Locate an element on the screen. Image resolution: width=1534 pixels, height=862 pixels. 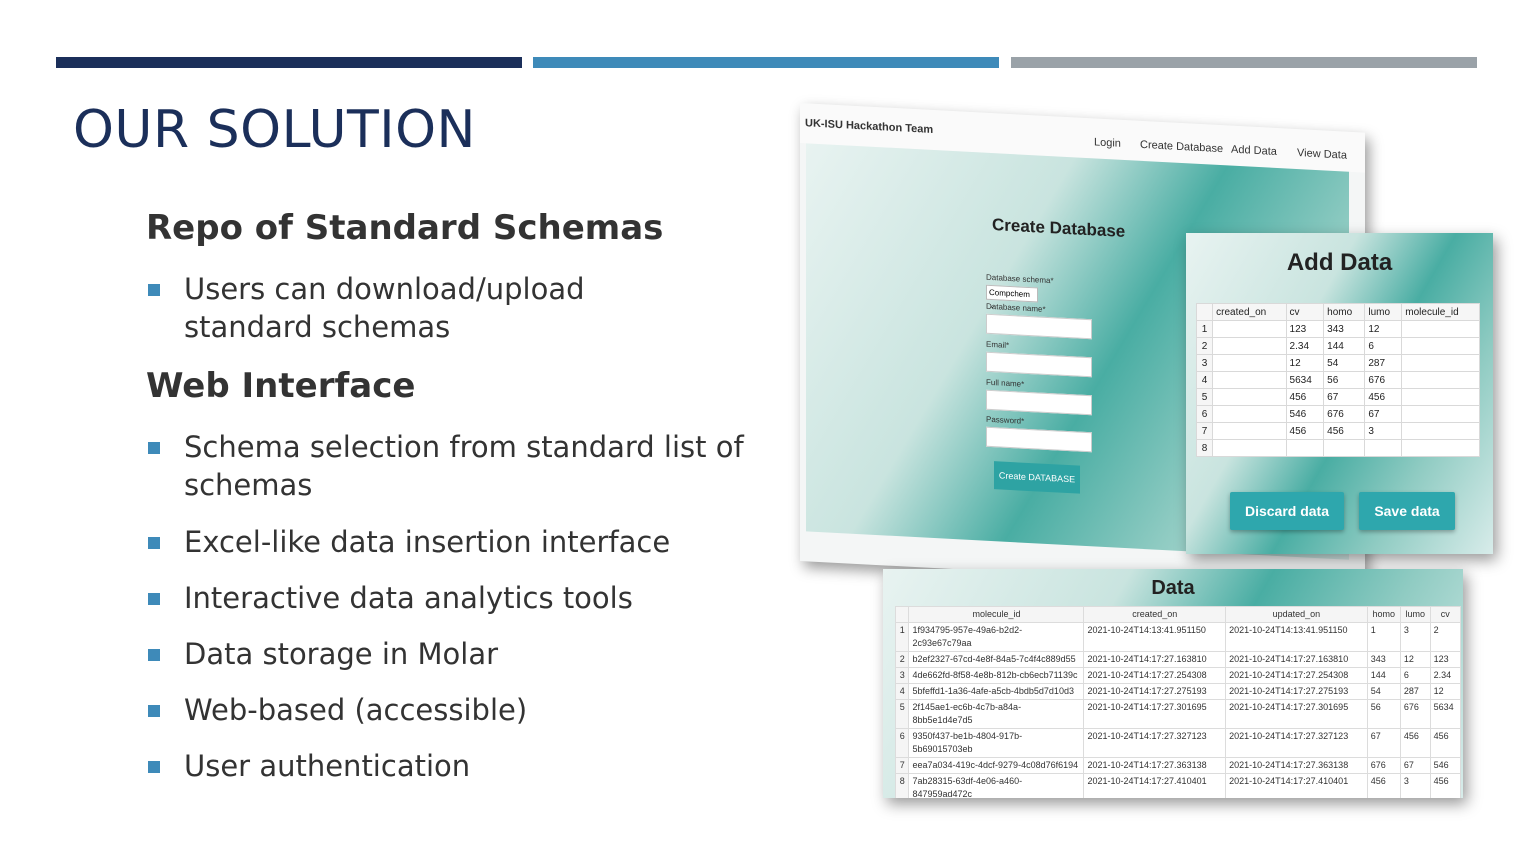
table-cell: 7ab28315-63df-4e06-a460-847959ad472c is located at coordinates (996, 785).